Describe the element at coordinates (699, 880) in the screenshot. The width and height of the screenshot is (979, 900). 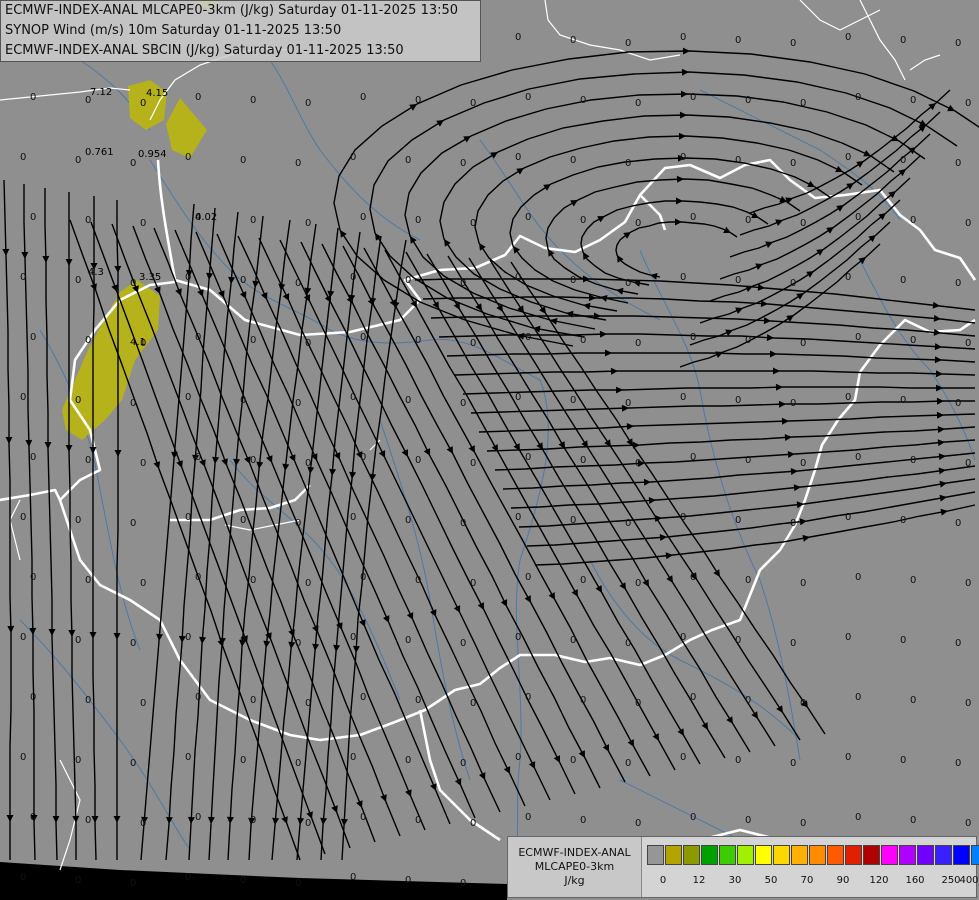
I see `legend-tick-label: 12` at that location.